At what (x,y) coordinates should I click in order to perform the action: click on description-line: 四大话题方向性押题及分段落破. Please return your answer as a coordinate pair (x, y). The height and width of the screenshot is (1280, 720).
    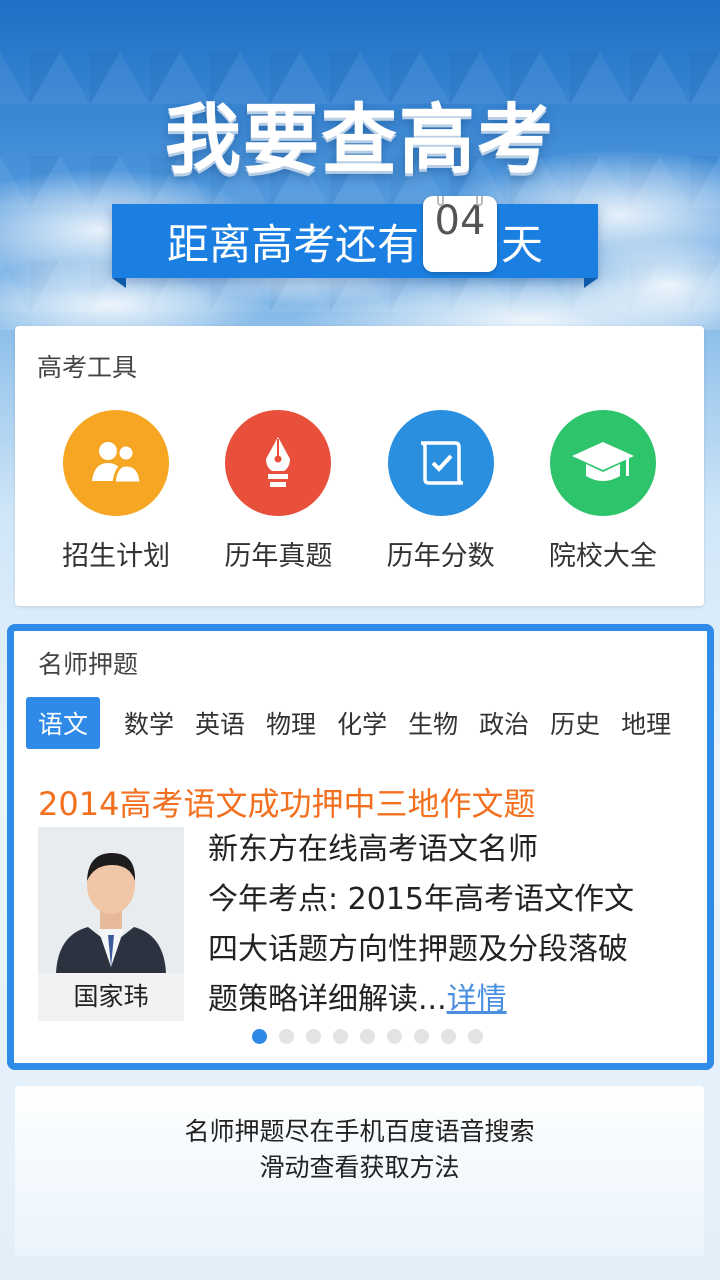
    Looking at the image, I should click on (418, 949).